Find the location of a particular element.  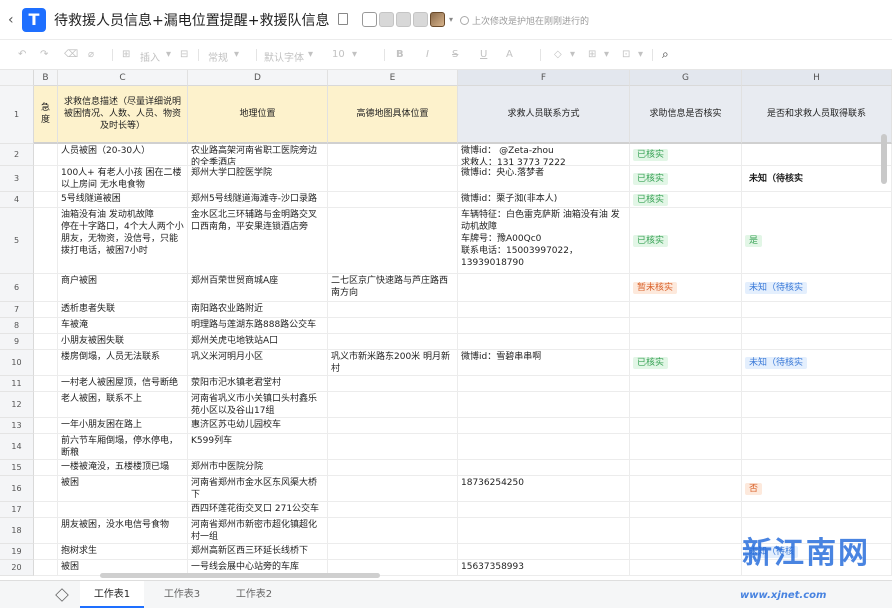

table-cell: 惠济区苏屯幼儿园校车 is located at coordinates (258, 426).